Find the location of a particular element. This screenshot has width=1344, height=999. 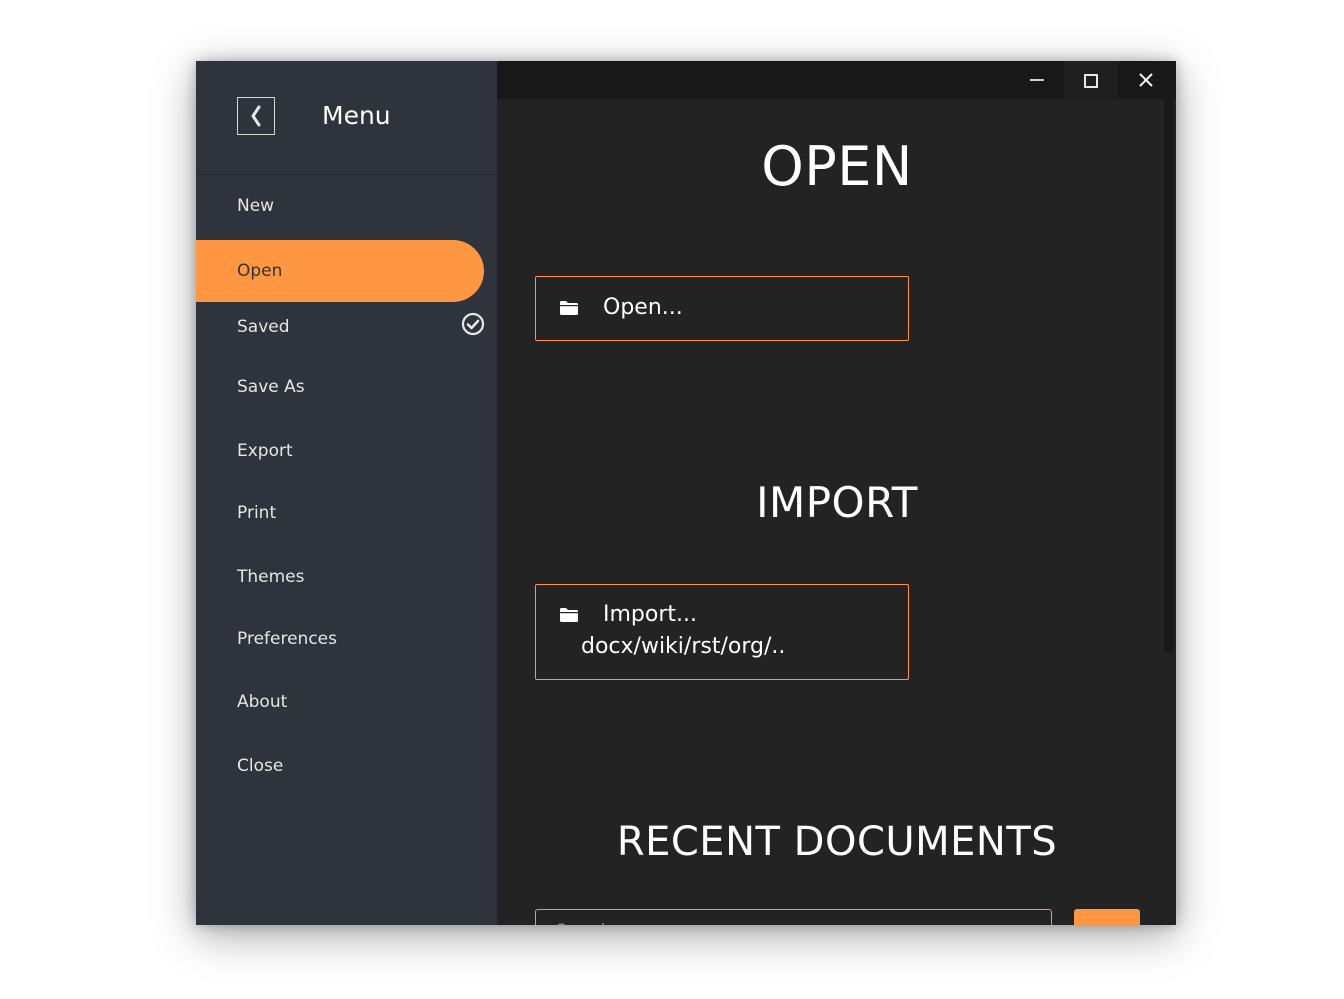

sidebar-item-label: Save As is located at coordinates (271, 387).